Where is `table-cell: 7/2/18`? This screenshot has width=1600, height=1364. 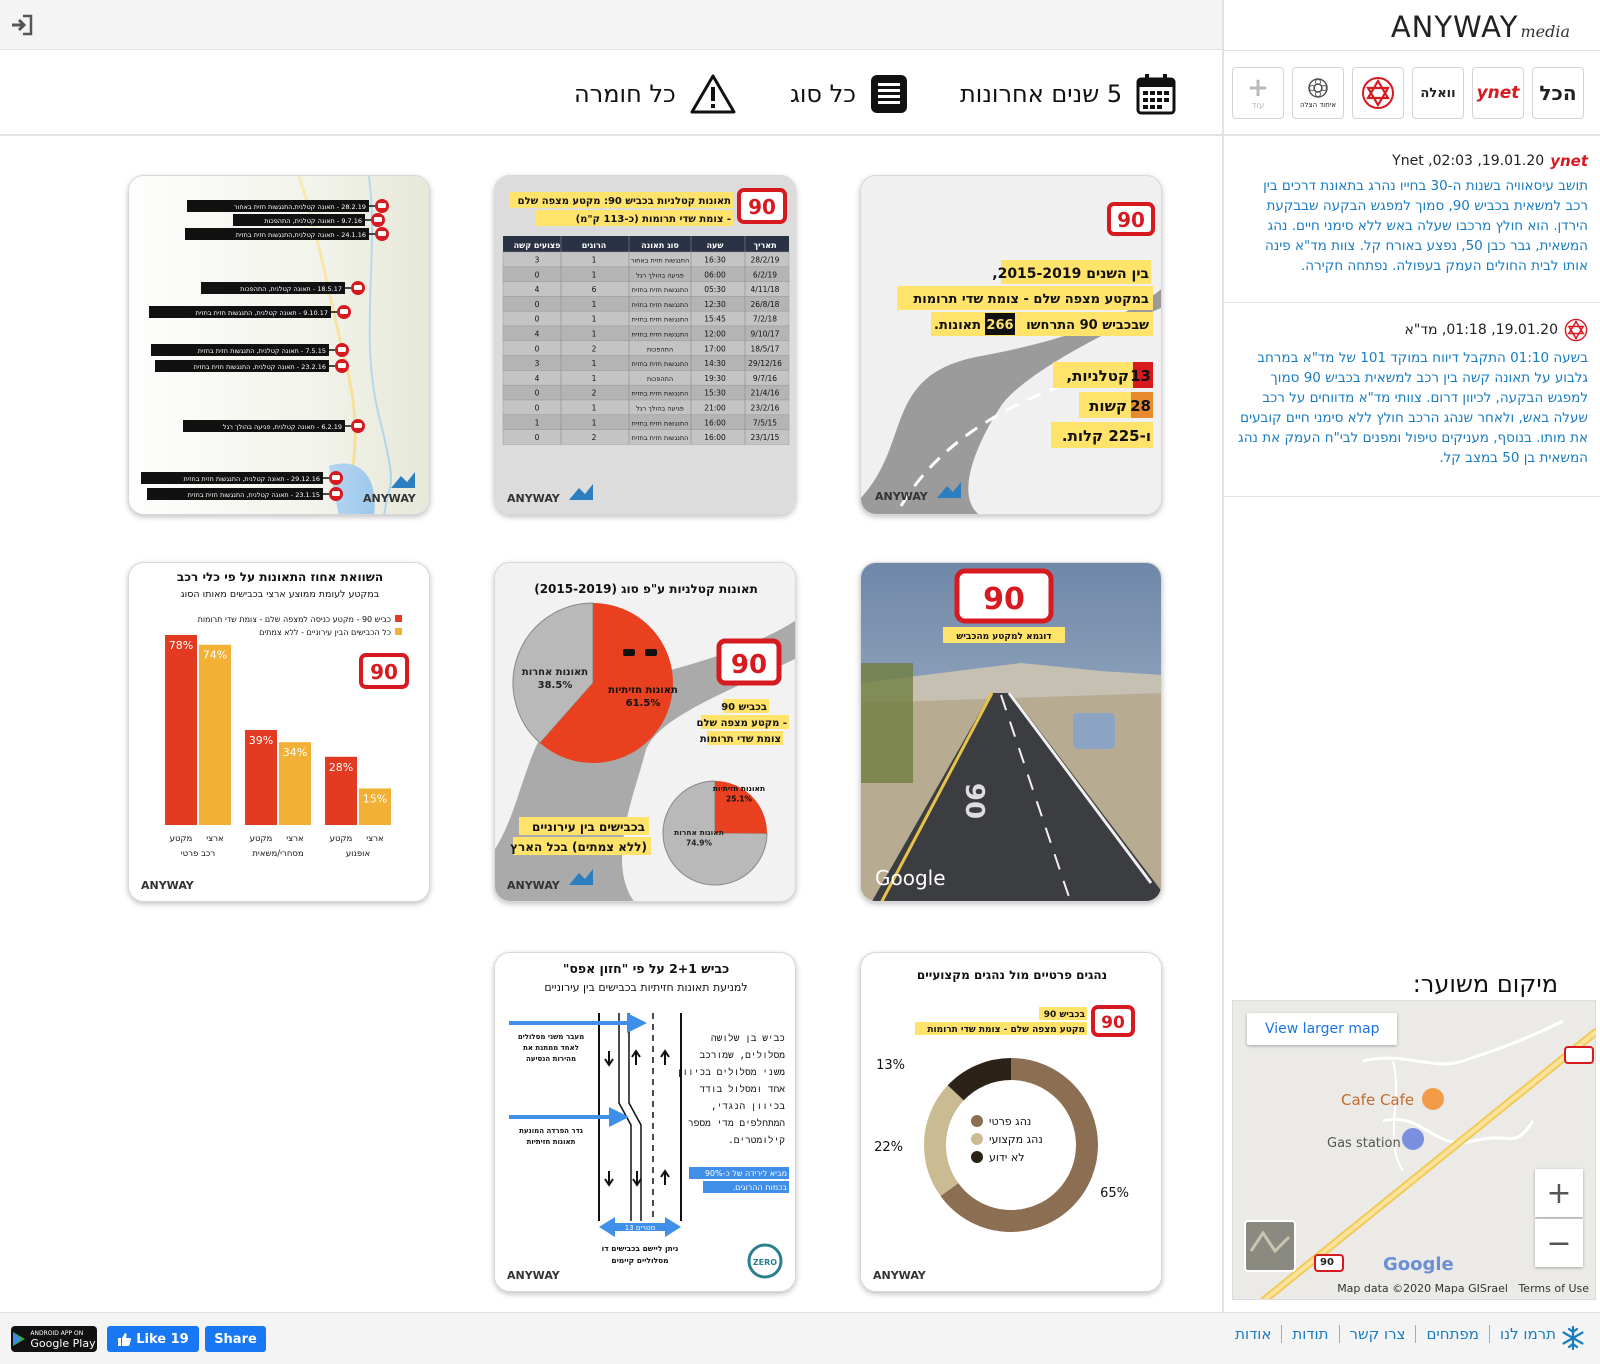
table-cell: 7/2/18 is located at coordinates (765, 319).